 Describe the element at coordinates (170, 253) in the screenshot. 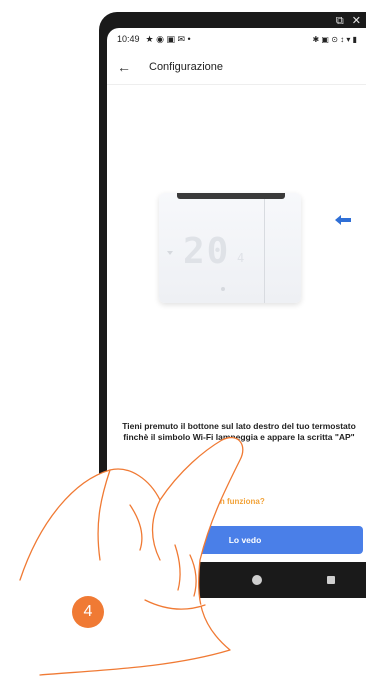

I see `mode-indicator-icon` at that location.